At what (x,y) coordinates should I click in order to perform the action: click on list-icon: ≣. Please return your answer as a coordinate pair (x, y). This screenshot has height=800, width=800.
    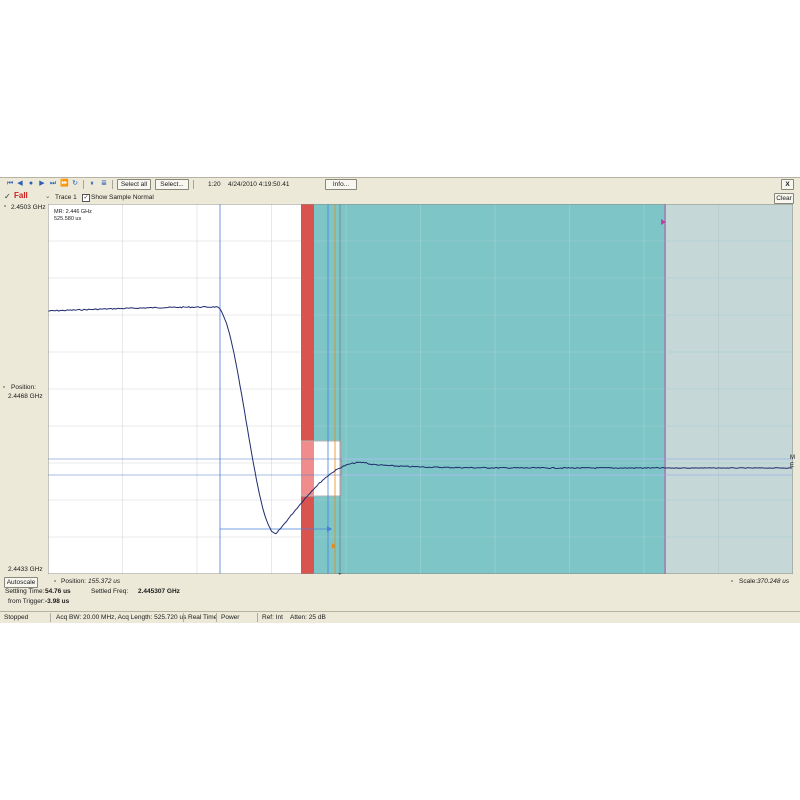
    Looking at the image, I should click on (104, 184).